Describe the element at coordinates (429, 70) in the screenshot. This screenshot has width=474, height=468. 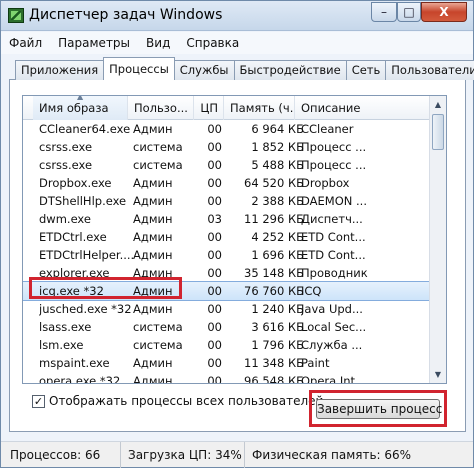
I see `tab-users: Пользователи` at that location.